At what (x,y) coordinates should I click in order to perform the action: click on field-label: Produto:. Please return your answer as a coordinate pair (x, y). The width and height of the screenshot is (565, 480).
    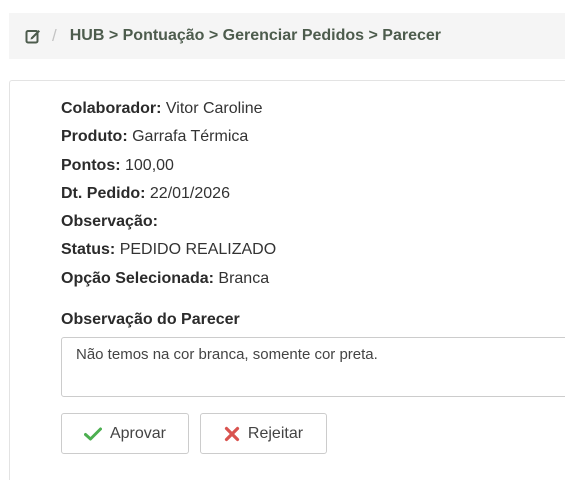
    Looking at the image, I should click on (94, 137).